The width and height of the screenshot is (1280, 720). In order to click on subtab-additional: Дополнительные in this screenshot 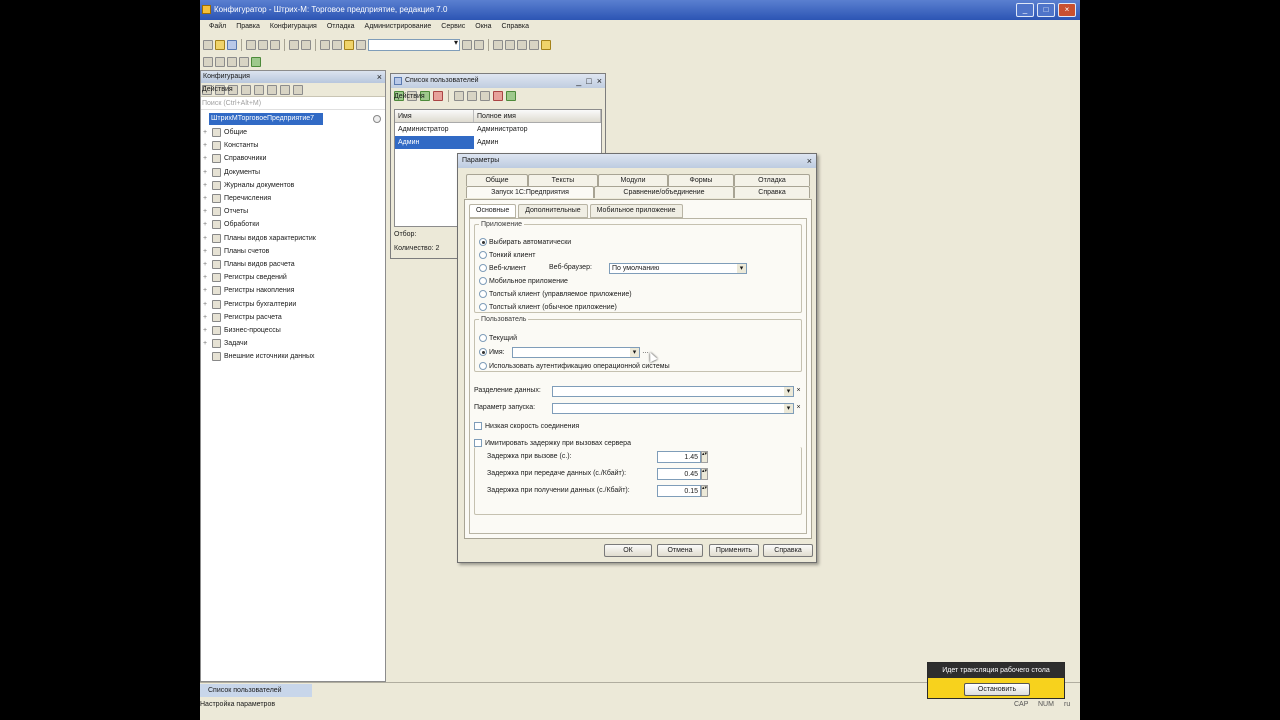, I will do `click(553, 211)`.